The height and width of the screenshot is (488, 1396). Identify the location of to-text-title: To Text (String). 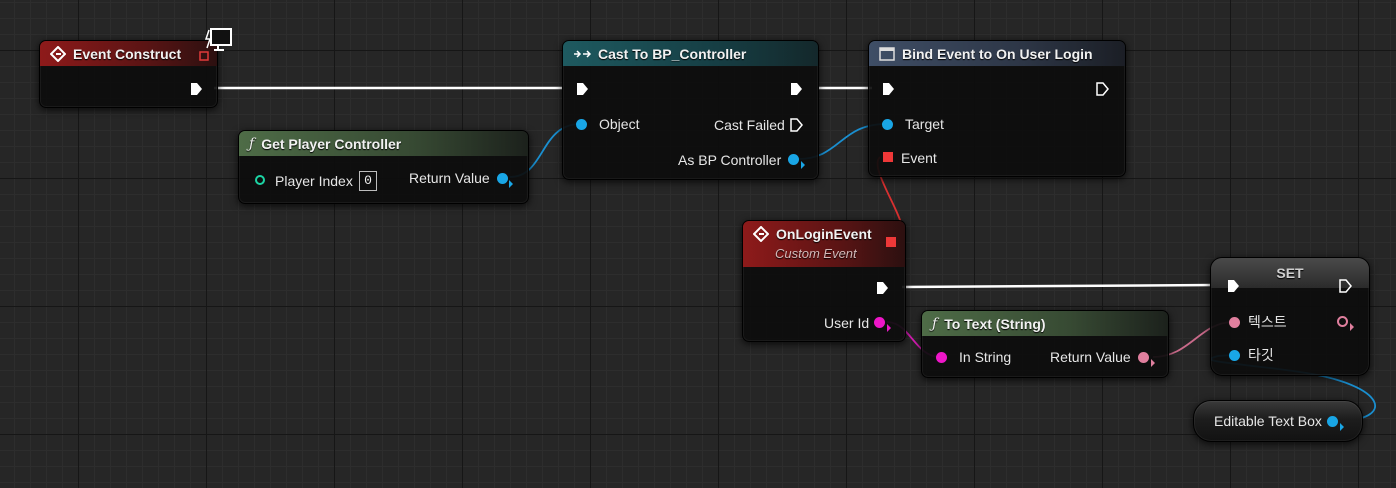
(995, 323).